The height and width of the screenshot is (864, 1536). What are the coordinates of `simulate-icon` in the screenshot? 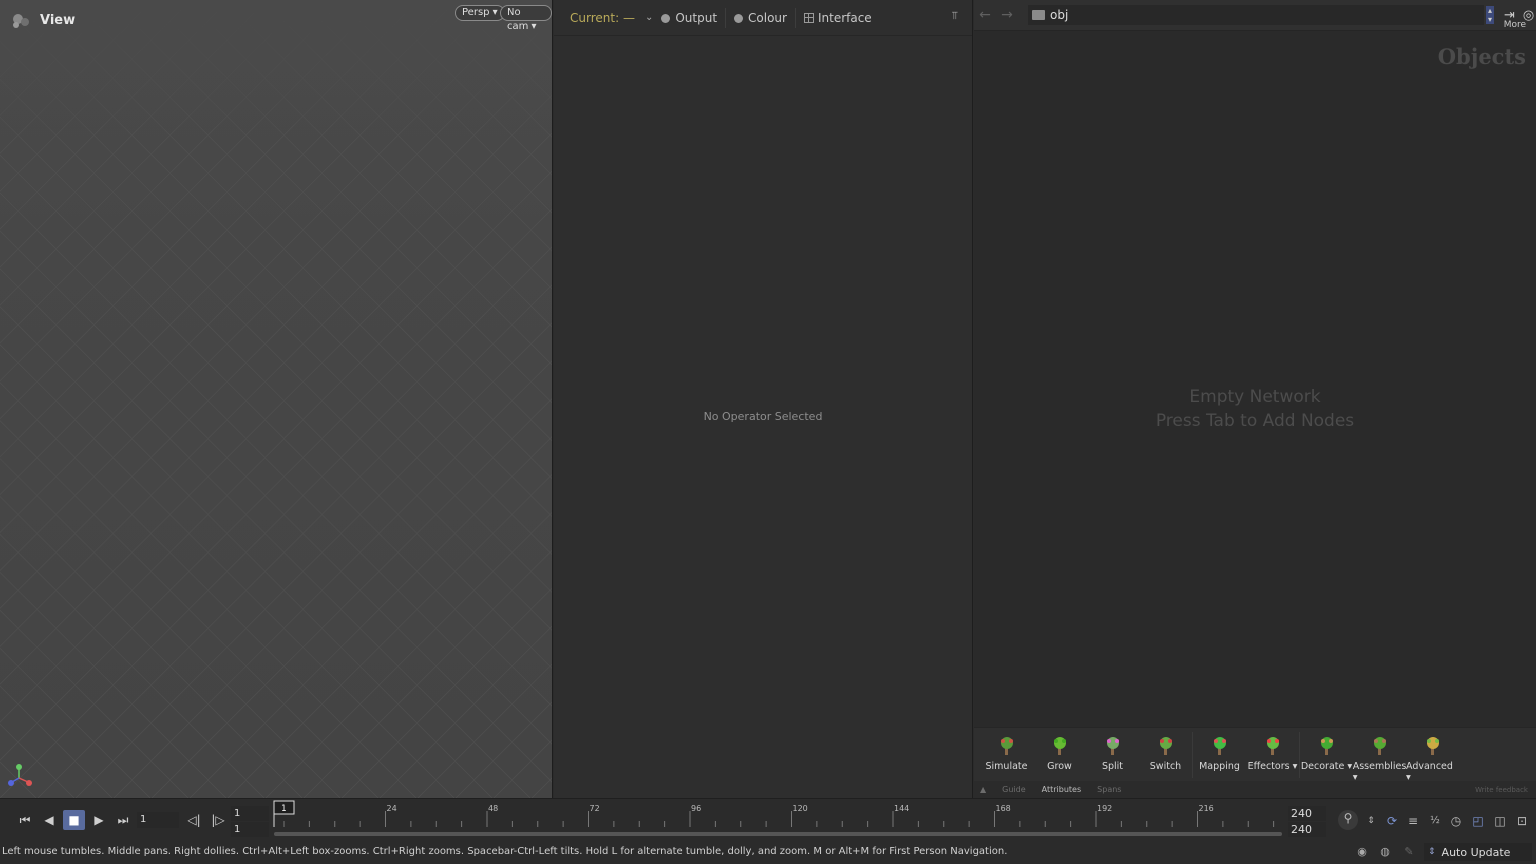 It's located at (1007, 746).